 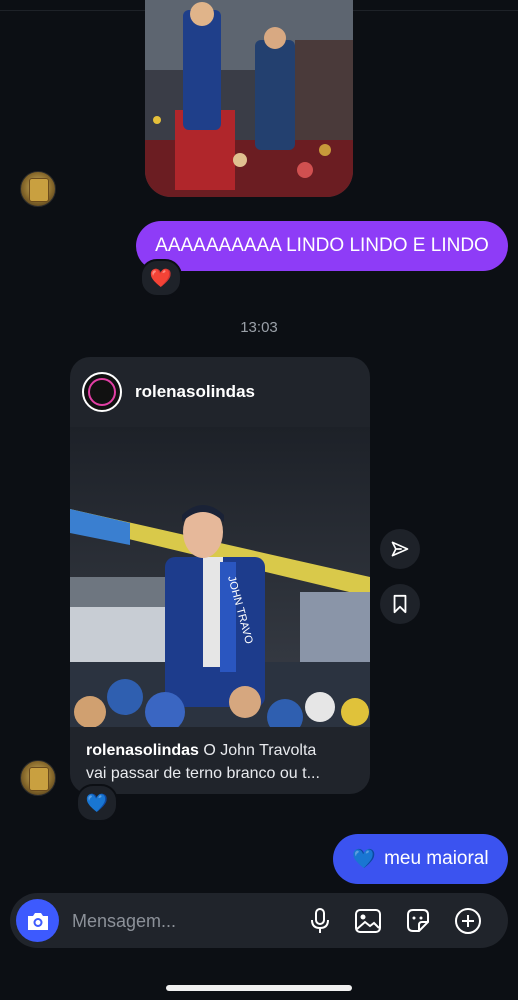 I want to click on message-composer, so click(x=259, y=920).